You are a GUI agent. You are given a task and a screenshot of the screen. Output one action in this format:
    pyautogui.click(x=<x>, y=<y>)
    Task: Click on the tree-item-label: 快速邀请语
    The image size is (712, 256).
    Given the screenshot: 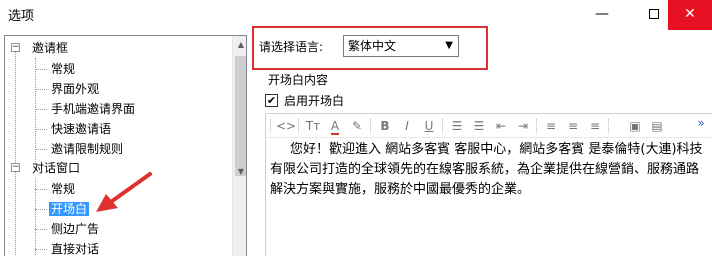 What is the action you would take?
    pyautogui.click(x=81, y=129)
    